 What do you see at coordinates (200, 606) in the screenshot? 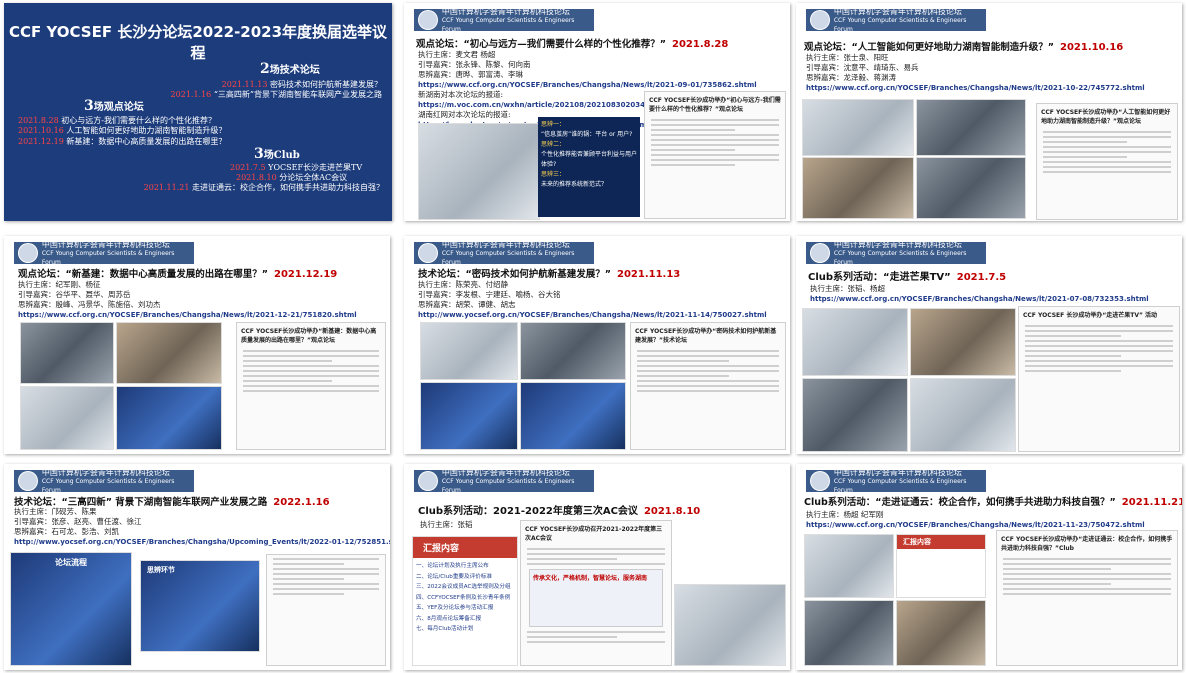
I see `debate-panel: 思辨环节` at bounding box center [200, 606].